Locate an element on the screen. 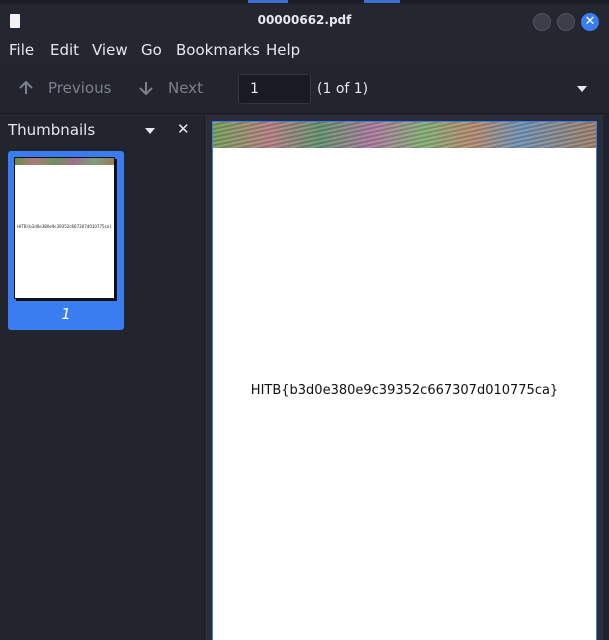 The image size is (609, 640). menu-bar: File Edit View Go Bookmarks Help is located at coordinates (304, 50).